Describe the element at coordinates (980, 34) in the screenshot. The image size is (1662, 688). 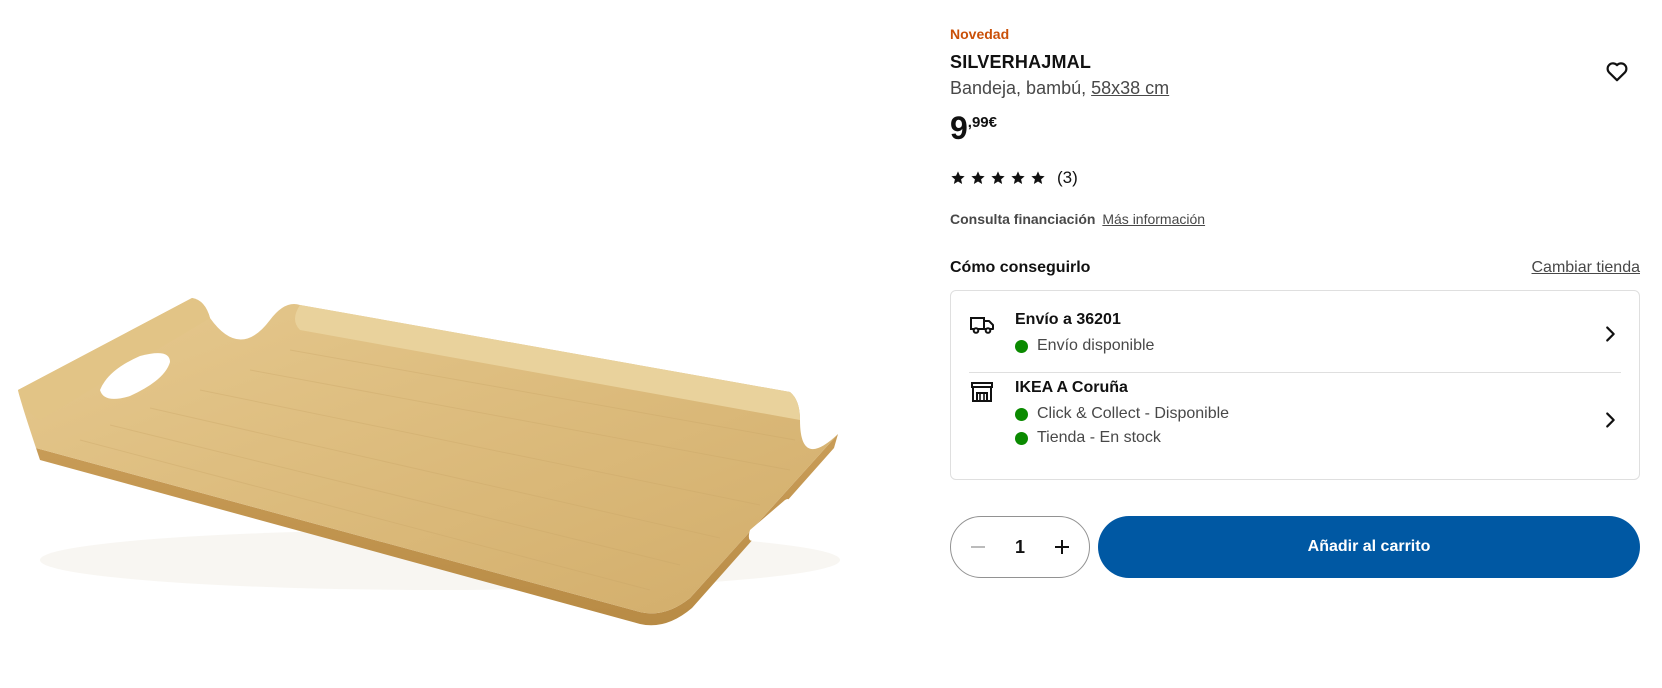
I see `new-badge: Novedad` at that location.